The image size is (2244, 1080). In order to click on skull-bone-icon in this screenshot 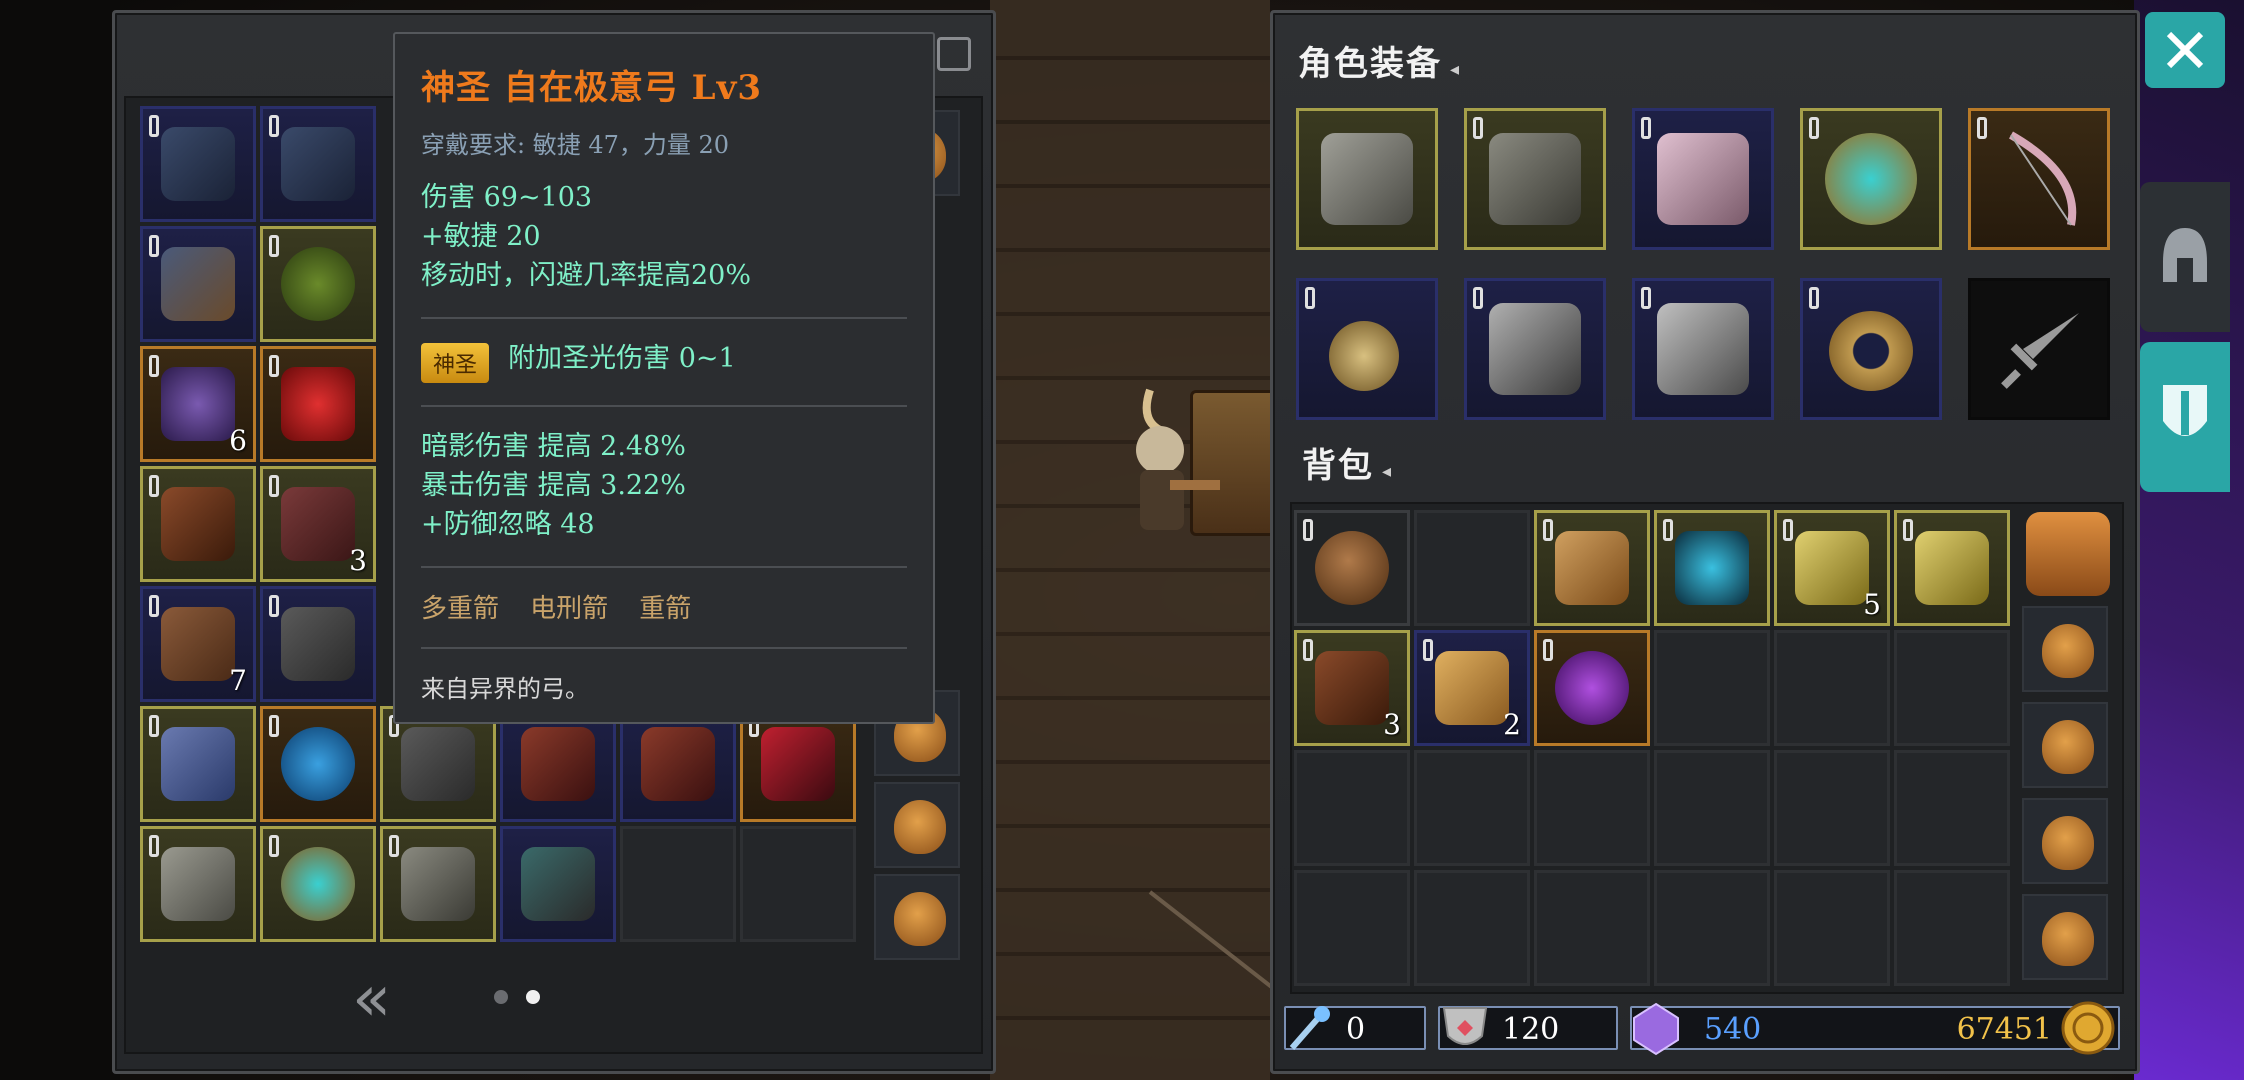, I will do `click(318, 644)`.